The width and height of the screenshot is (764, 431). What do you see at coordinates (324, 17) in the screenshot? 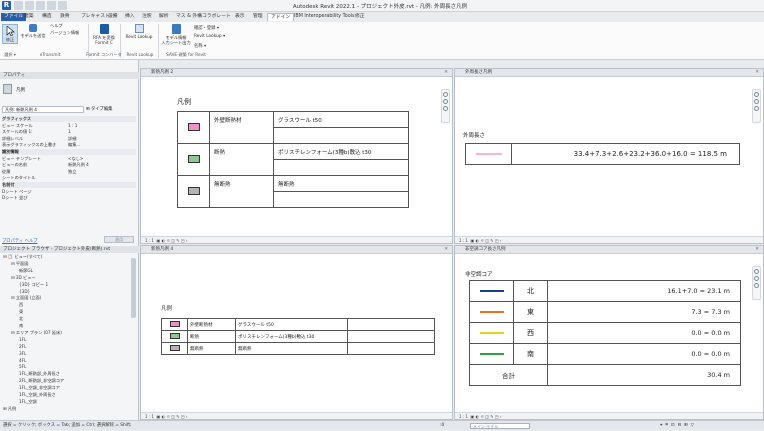
I see `ribbon-tab-14: IBM Interoperability Tools` at bounding box center [324, 17].